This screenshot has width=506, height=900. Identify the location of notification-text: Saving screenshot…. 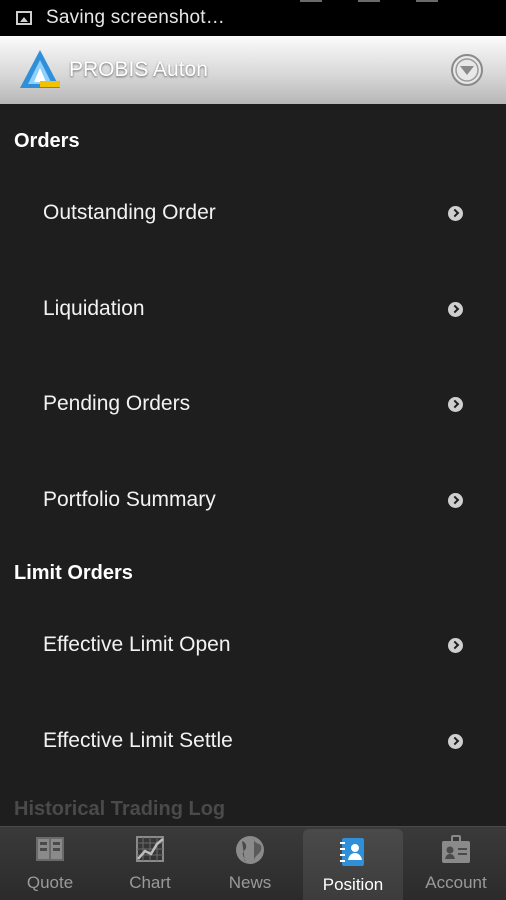
(135, 17).